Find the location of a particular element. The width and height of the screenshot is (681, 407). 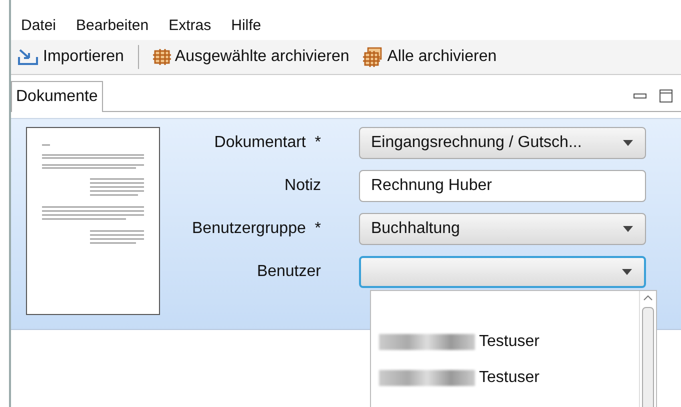

field-label: Benutzer is located at coordinates (288, 272).